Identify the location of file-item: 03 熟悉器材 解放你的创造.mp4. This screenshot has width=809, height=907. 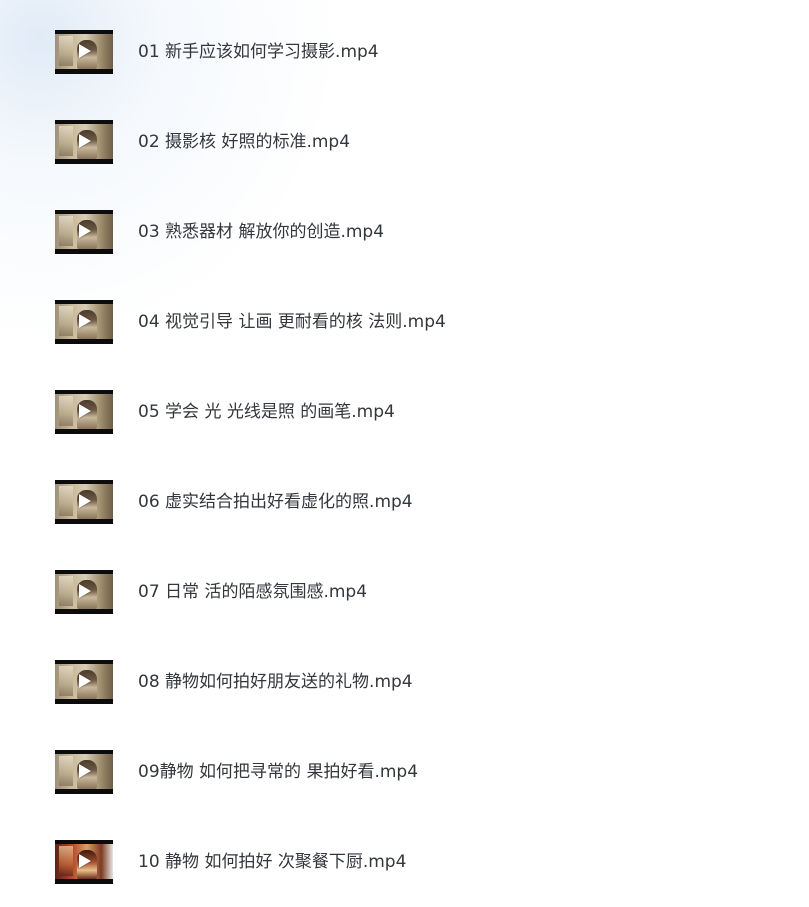
(280, 232).